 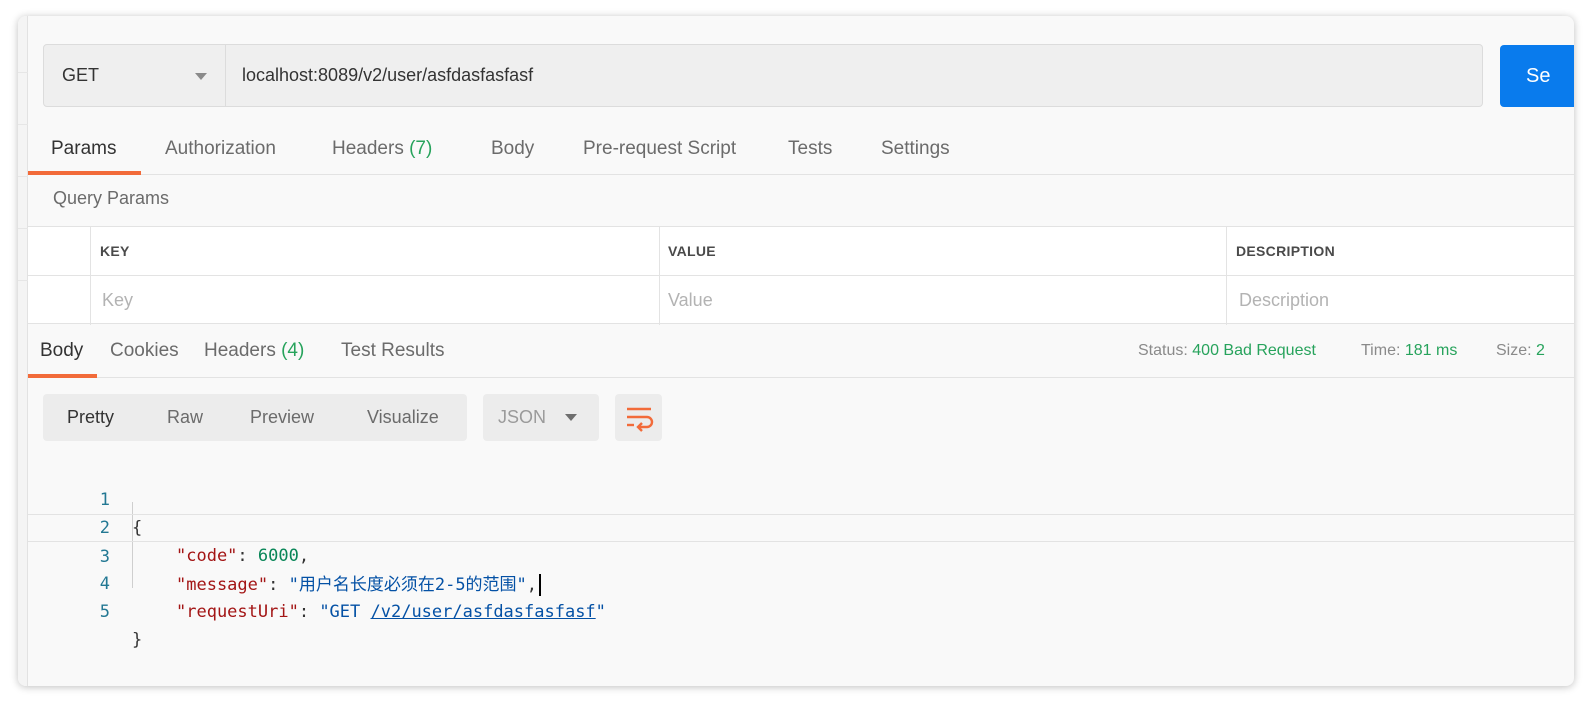 I want to click on time-label: Time:, so click(x=1381, y=350).